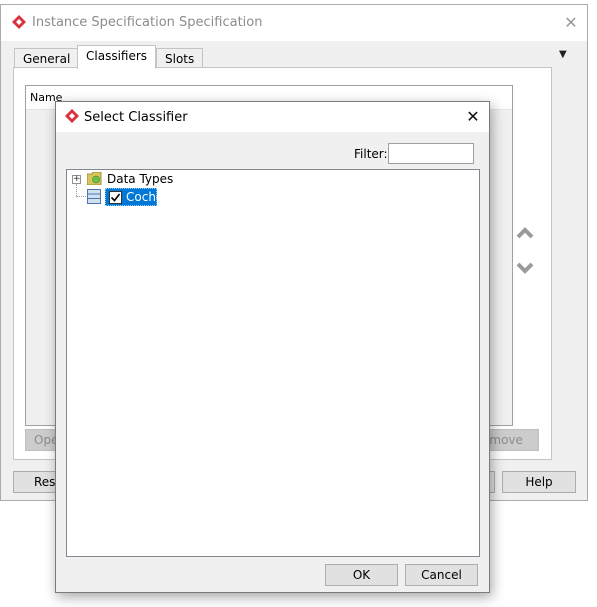 This screenshot has width=597, height=607. What do you see at coordinates (525, 234) in the screenshot?
I see `move-up-icon` at bounding box center [525, 234].